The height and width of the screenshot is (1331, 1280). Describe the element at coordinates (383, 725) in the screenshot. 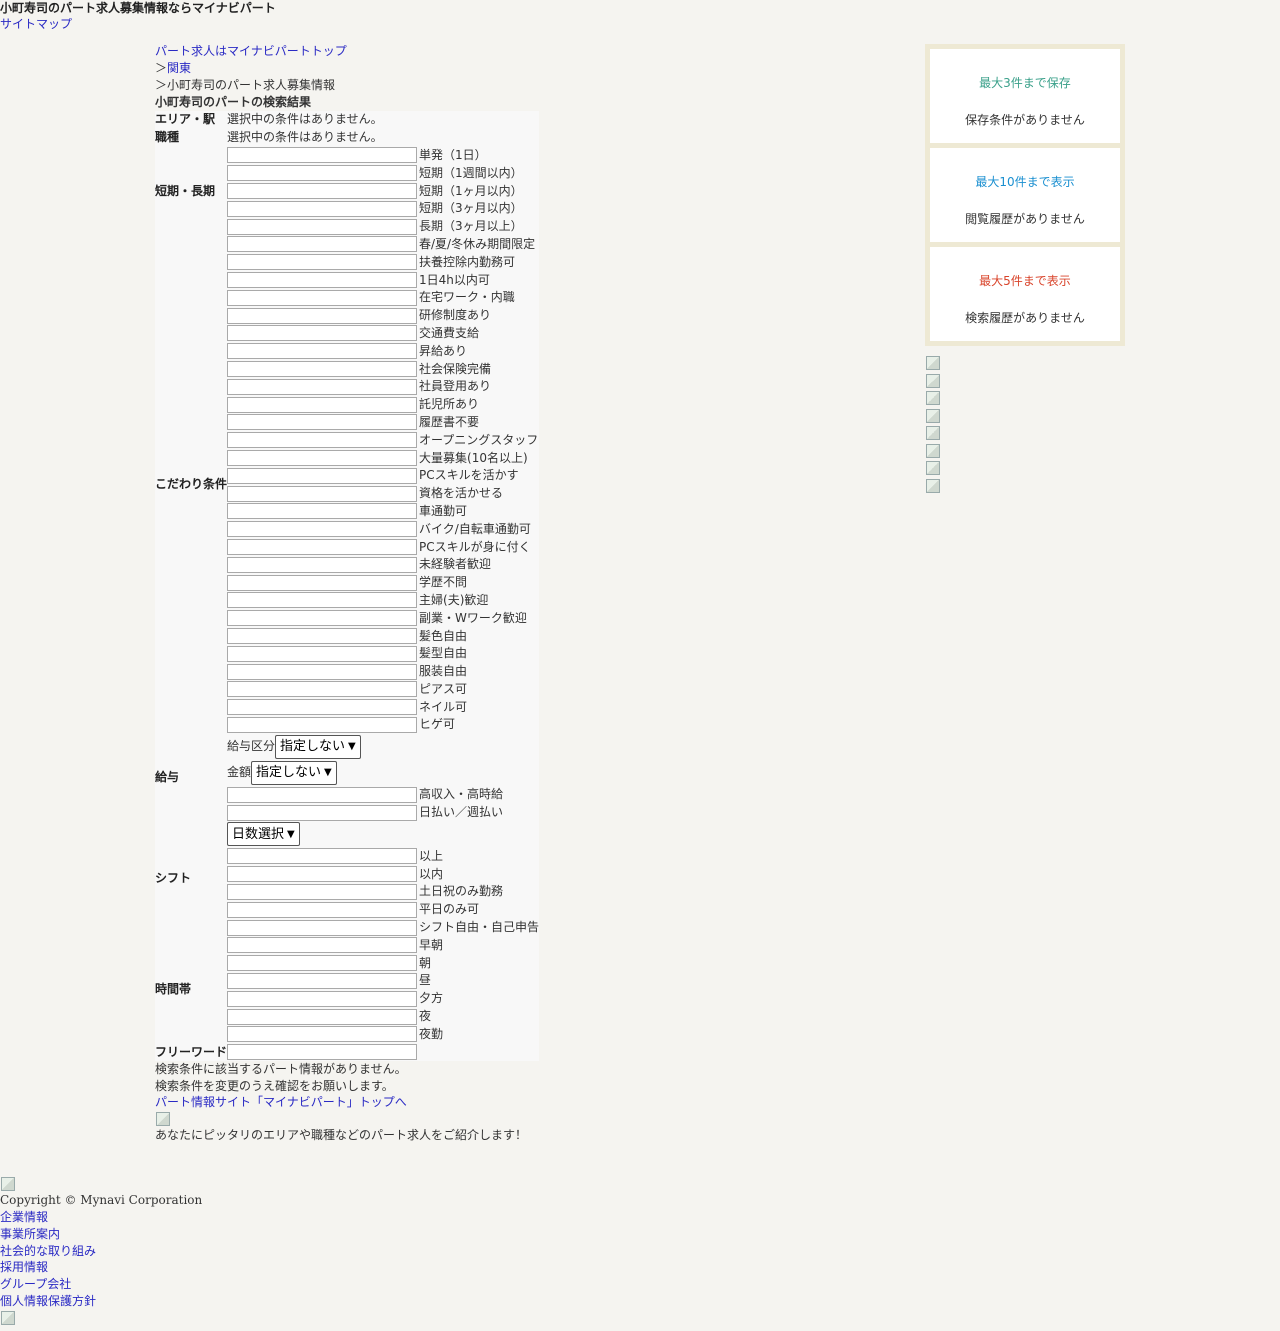

I see `kodawari-option: ヒゲ可` at that location.